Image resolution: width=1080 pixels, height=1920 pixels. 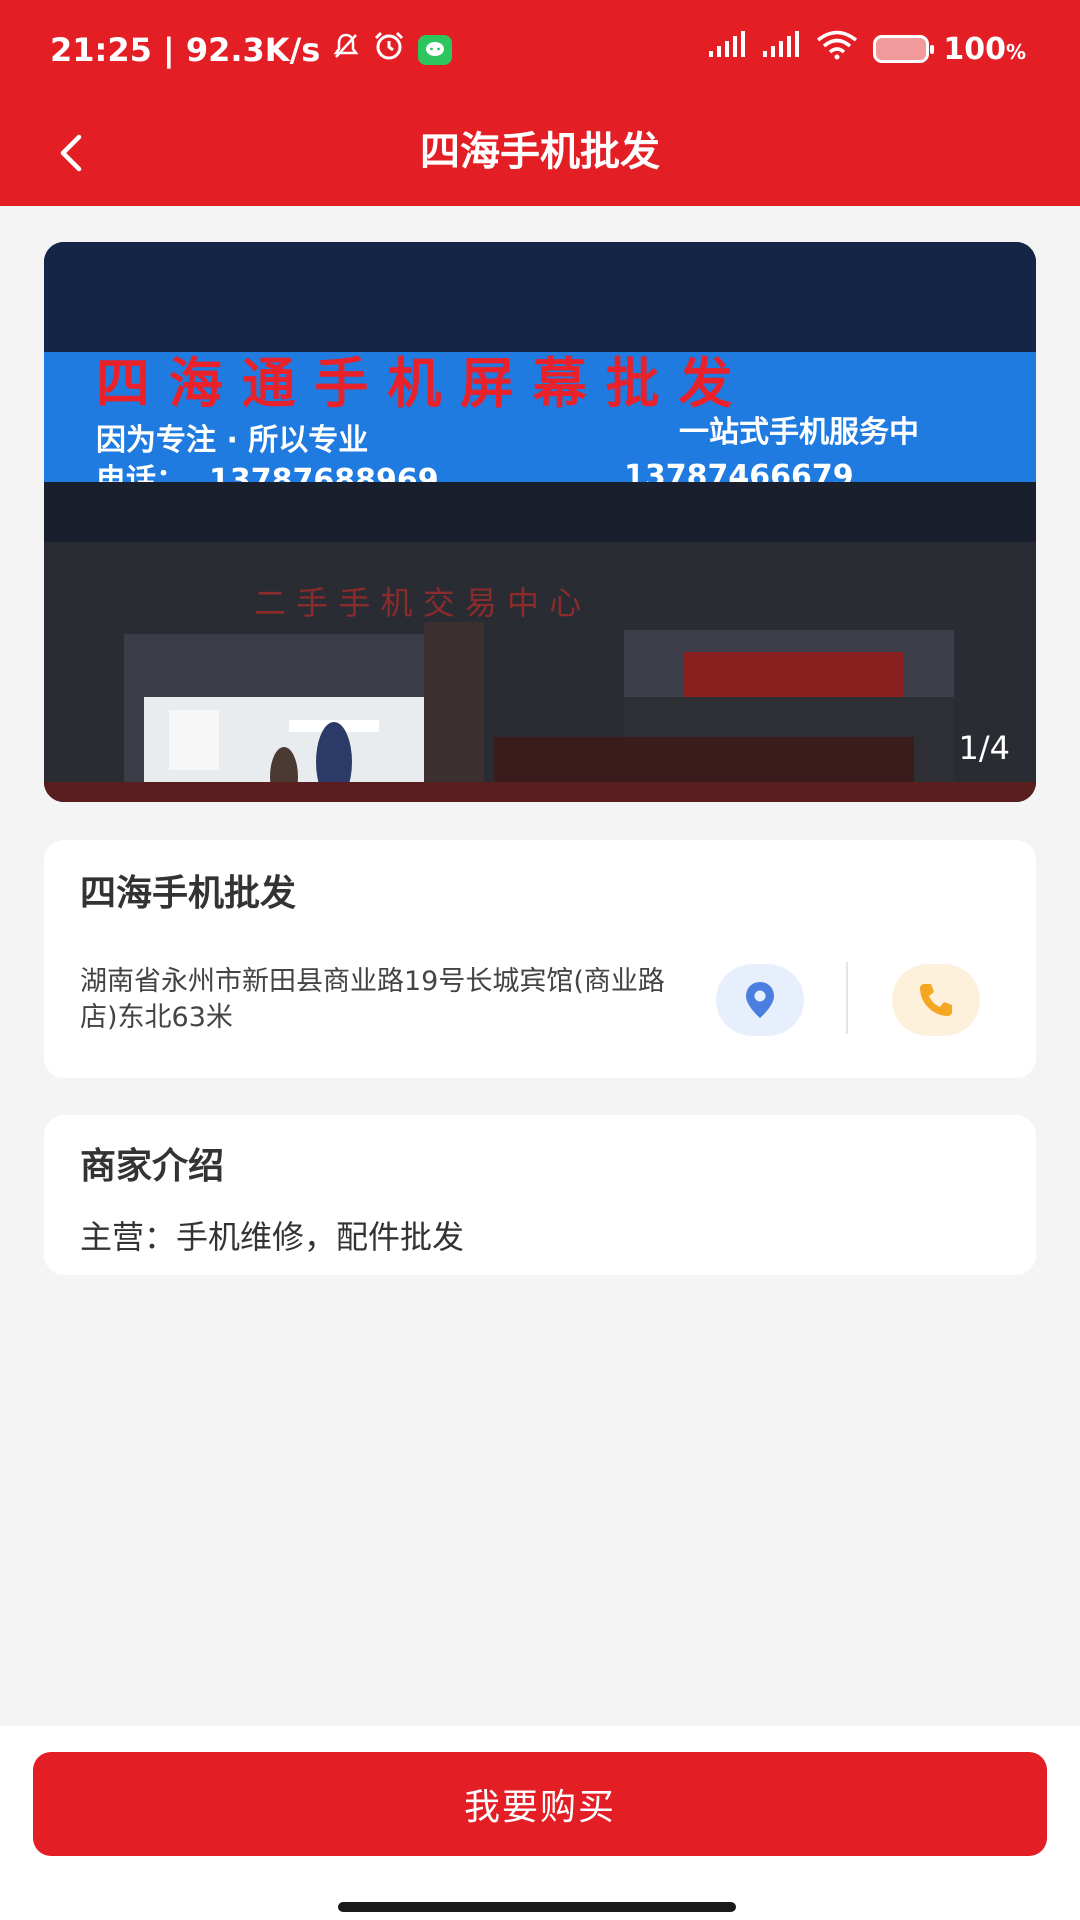 I want to click on lower-sign: 二 手 手 机 交 易 中 心, so click(x=417, y=603).